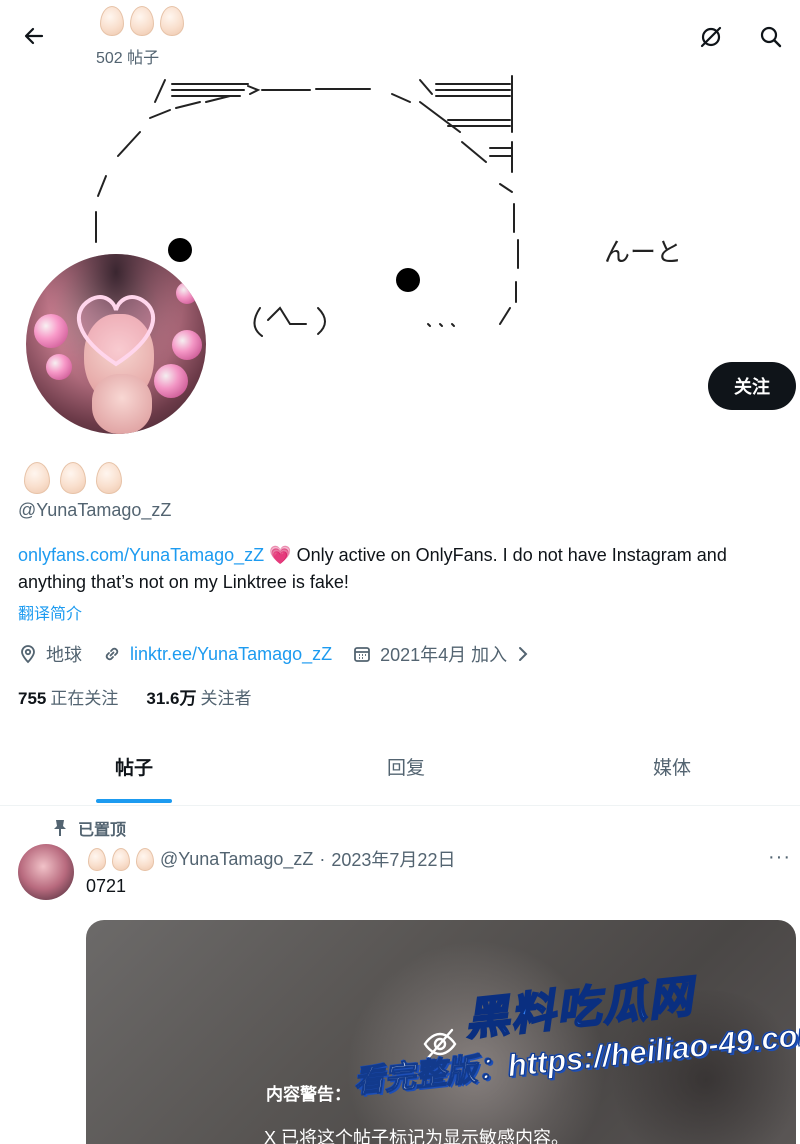  What do you see at coordinates (106, 886) in the screenshot?
I see `post-text: 0721` at bounding box center [106, 886].